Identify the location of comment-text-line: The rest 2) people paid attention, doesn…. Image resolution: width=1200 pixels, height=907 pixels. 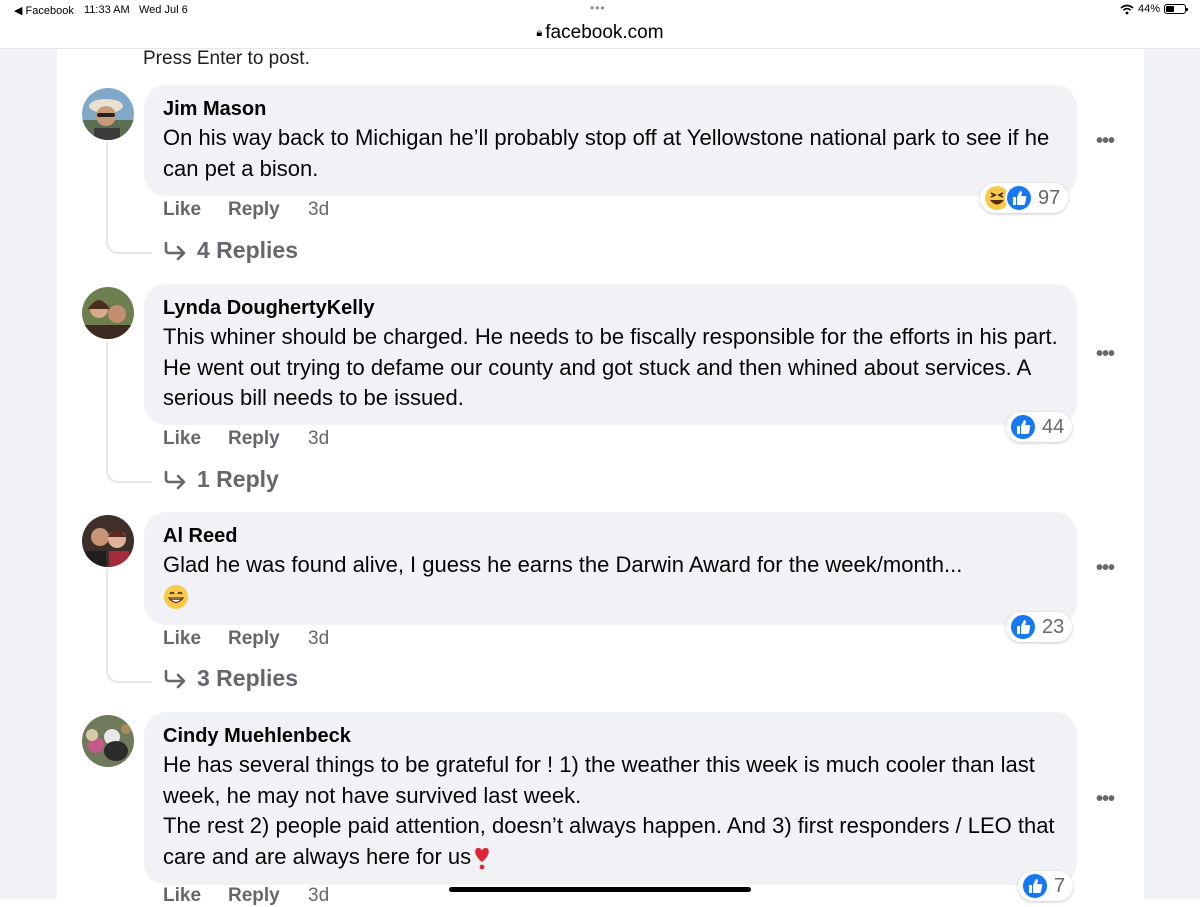
(609, 841).